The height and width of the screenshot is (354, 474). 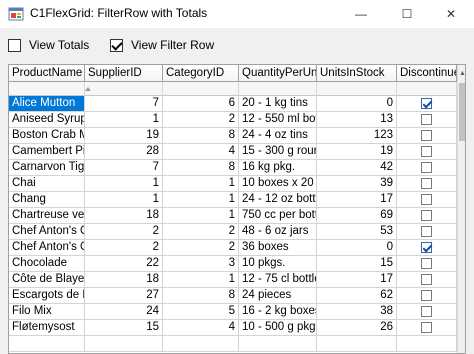 I want to click on table-row: Aniseed Syrup 1 2 12 - 550 ml bottl 13, so click(x=233, y=120).